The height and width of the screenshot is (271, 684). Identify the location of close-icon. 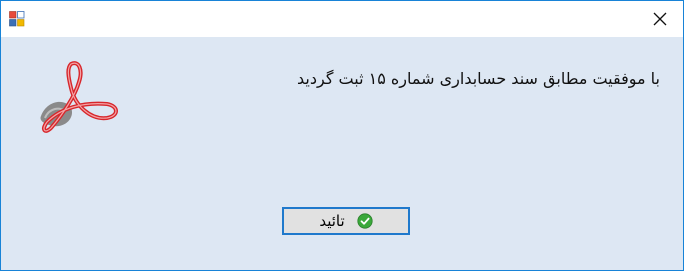
(660, 19).